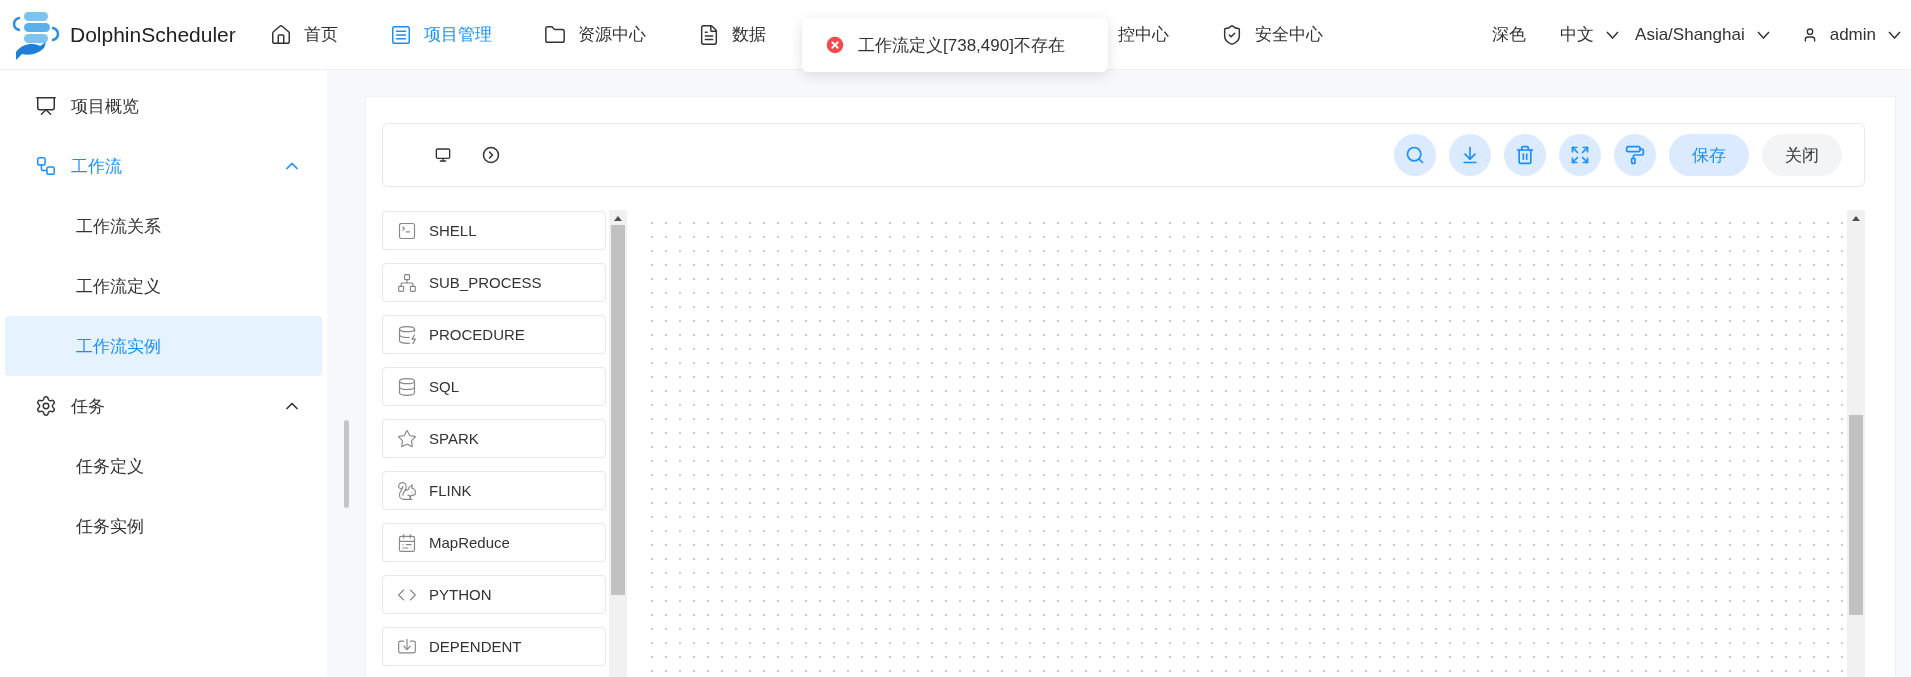 Image resolution: width=1911 pixels, height=677 pixels. What do you see at coordinates (494, 230) in the screenshot?
I see `task-item: SHELL` at bounding box center [494, 230].